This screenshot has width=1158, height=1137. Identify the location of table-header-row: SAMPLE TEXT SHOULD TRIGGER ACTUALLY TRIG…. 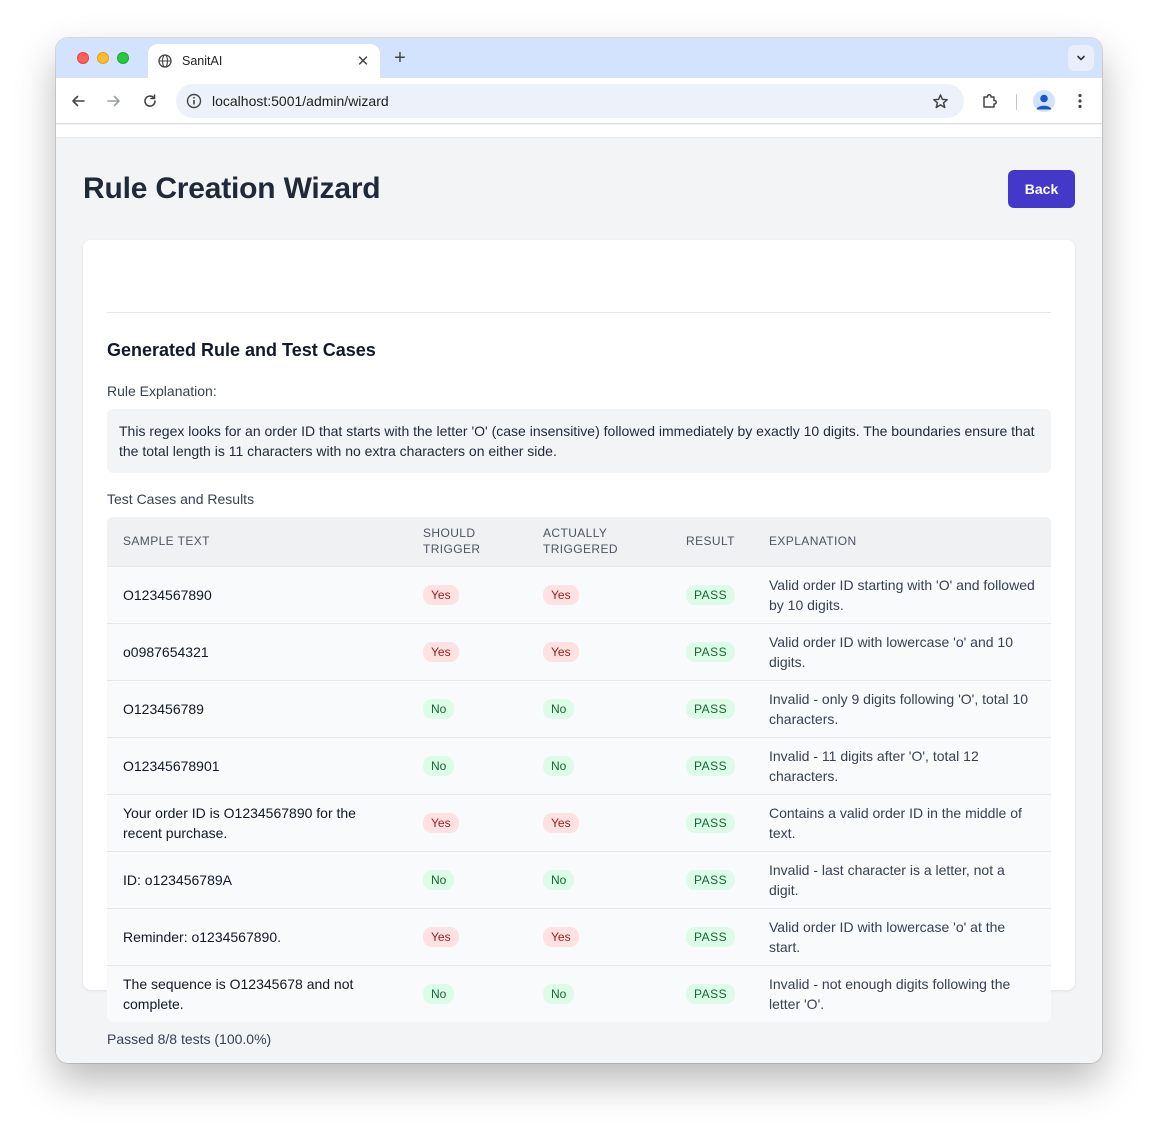
(579, 541).